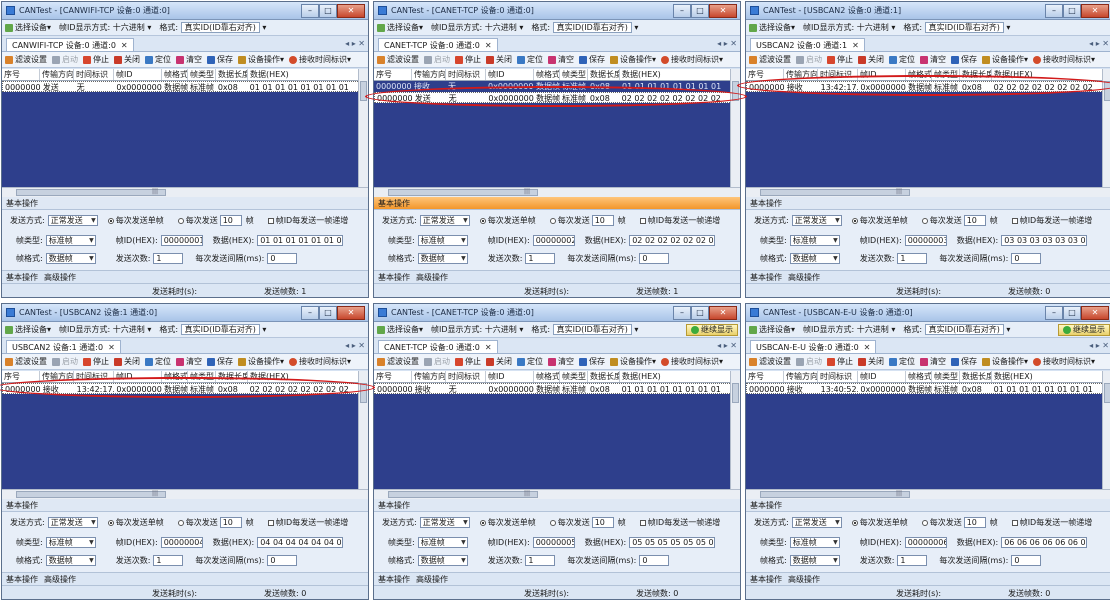 This screenshot has width=1110, height=601. Describe the element at coordinates (63, 346) in the screenshot. I see `channel-tab: USBCAN2 设备:1 通道:0 ✕` at that location.